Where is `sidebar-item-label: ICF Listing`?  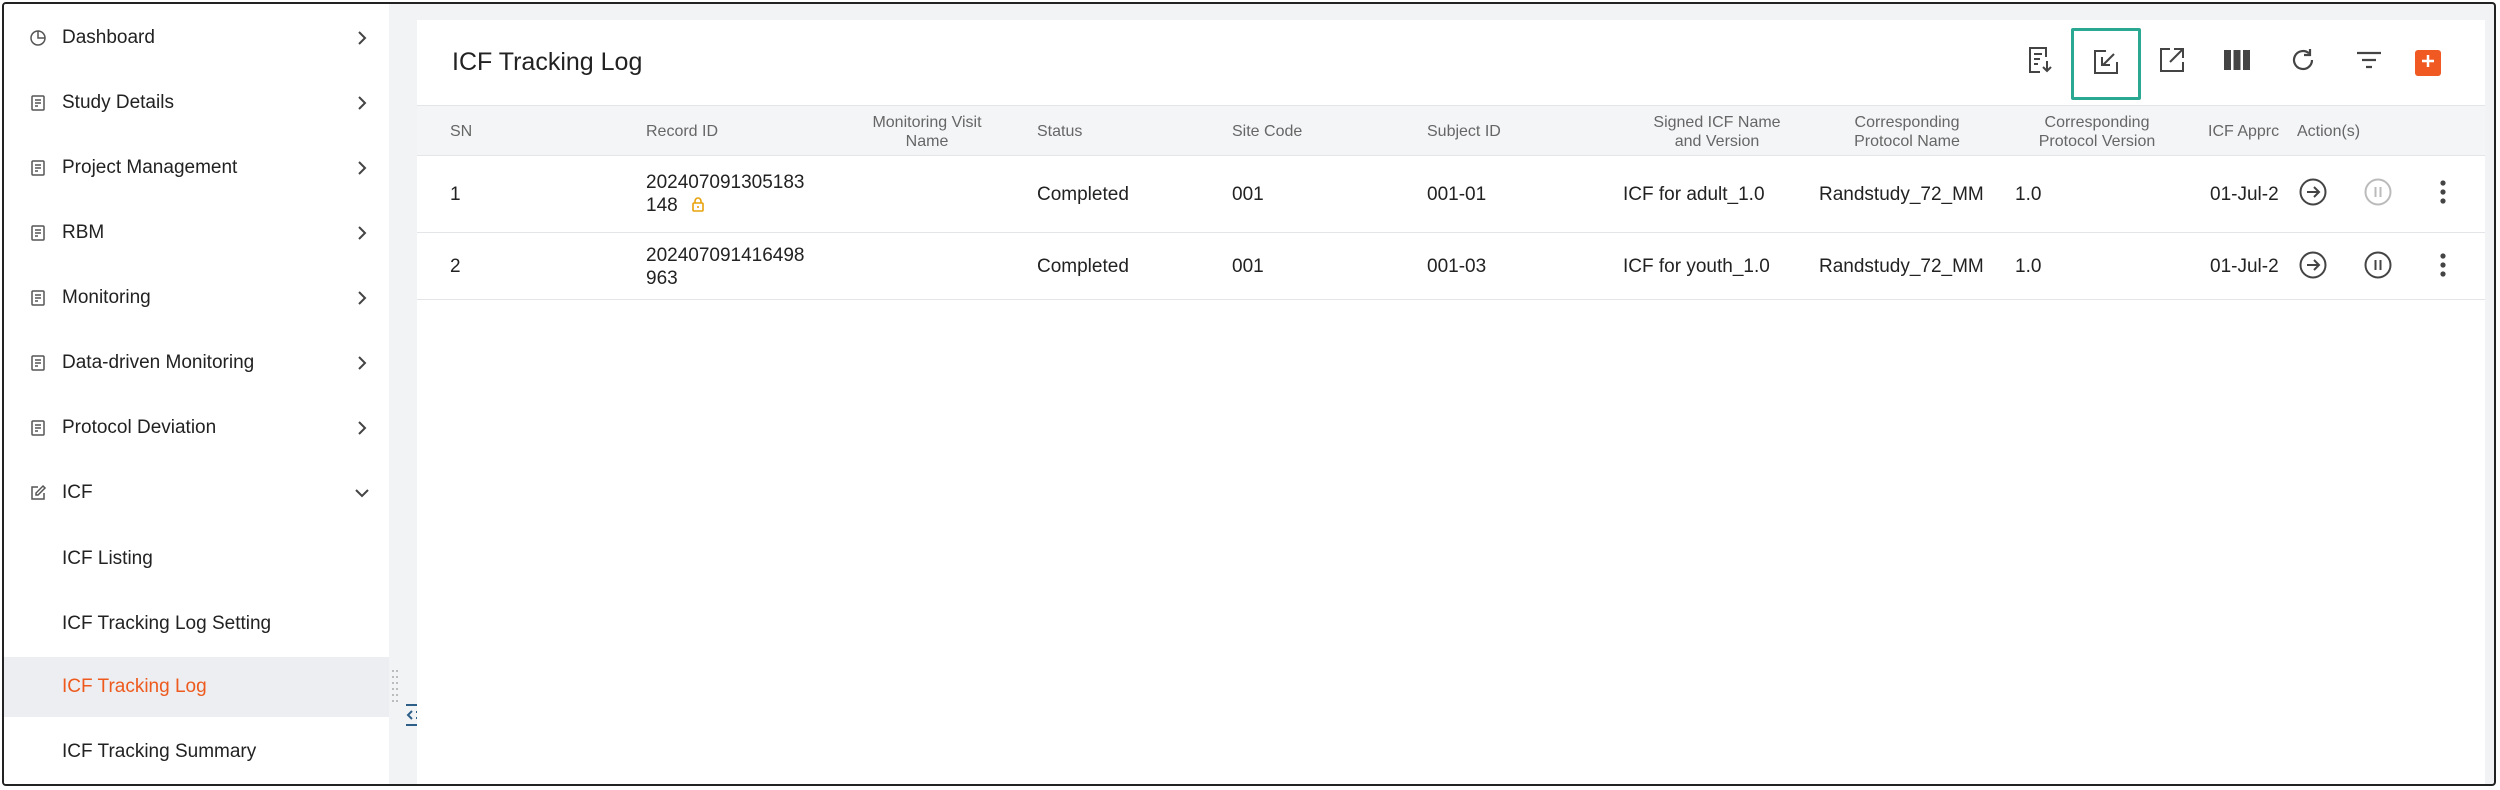 sidebar-item-label: ICF Listing is located at coordinates (107, 558).